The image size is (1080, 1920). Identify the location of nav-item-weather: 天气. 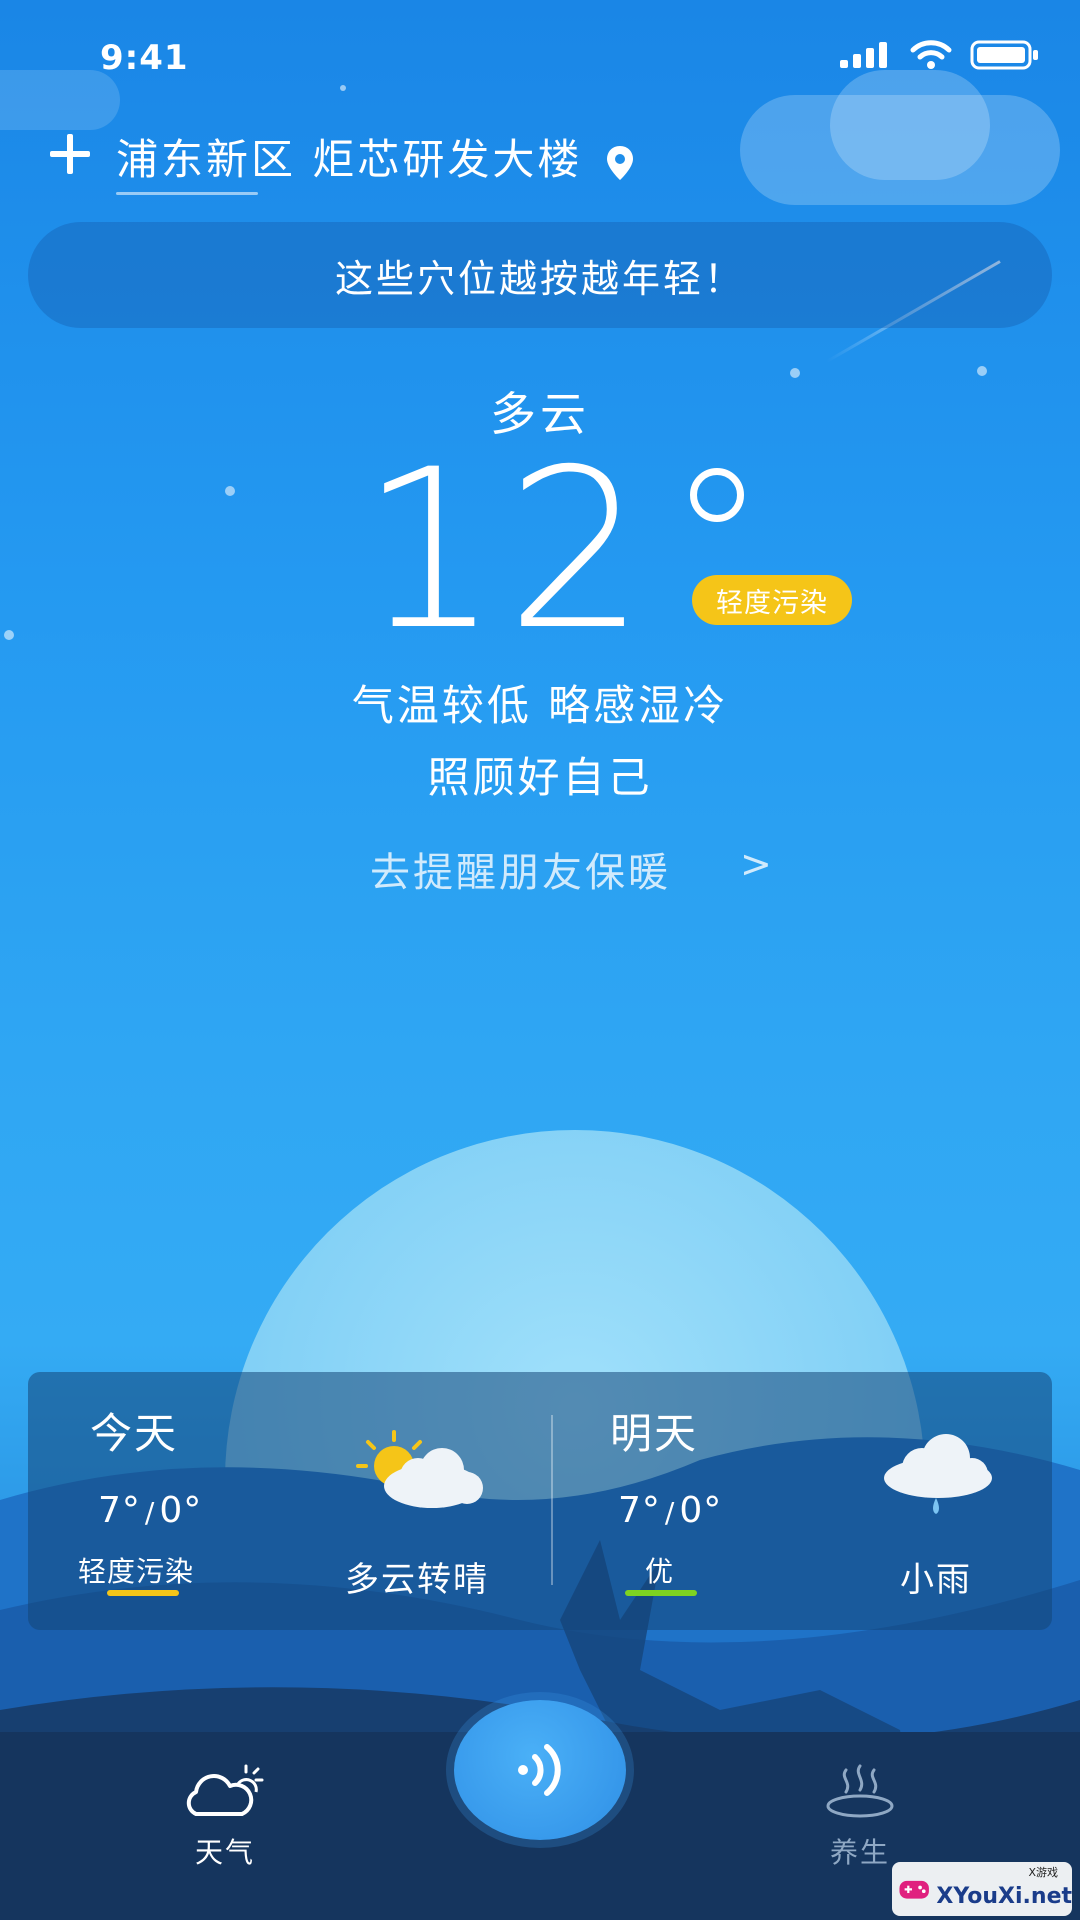
(225, 1816).